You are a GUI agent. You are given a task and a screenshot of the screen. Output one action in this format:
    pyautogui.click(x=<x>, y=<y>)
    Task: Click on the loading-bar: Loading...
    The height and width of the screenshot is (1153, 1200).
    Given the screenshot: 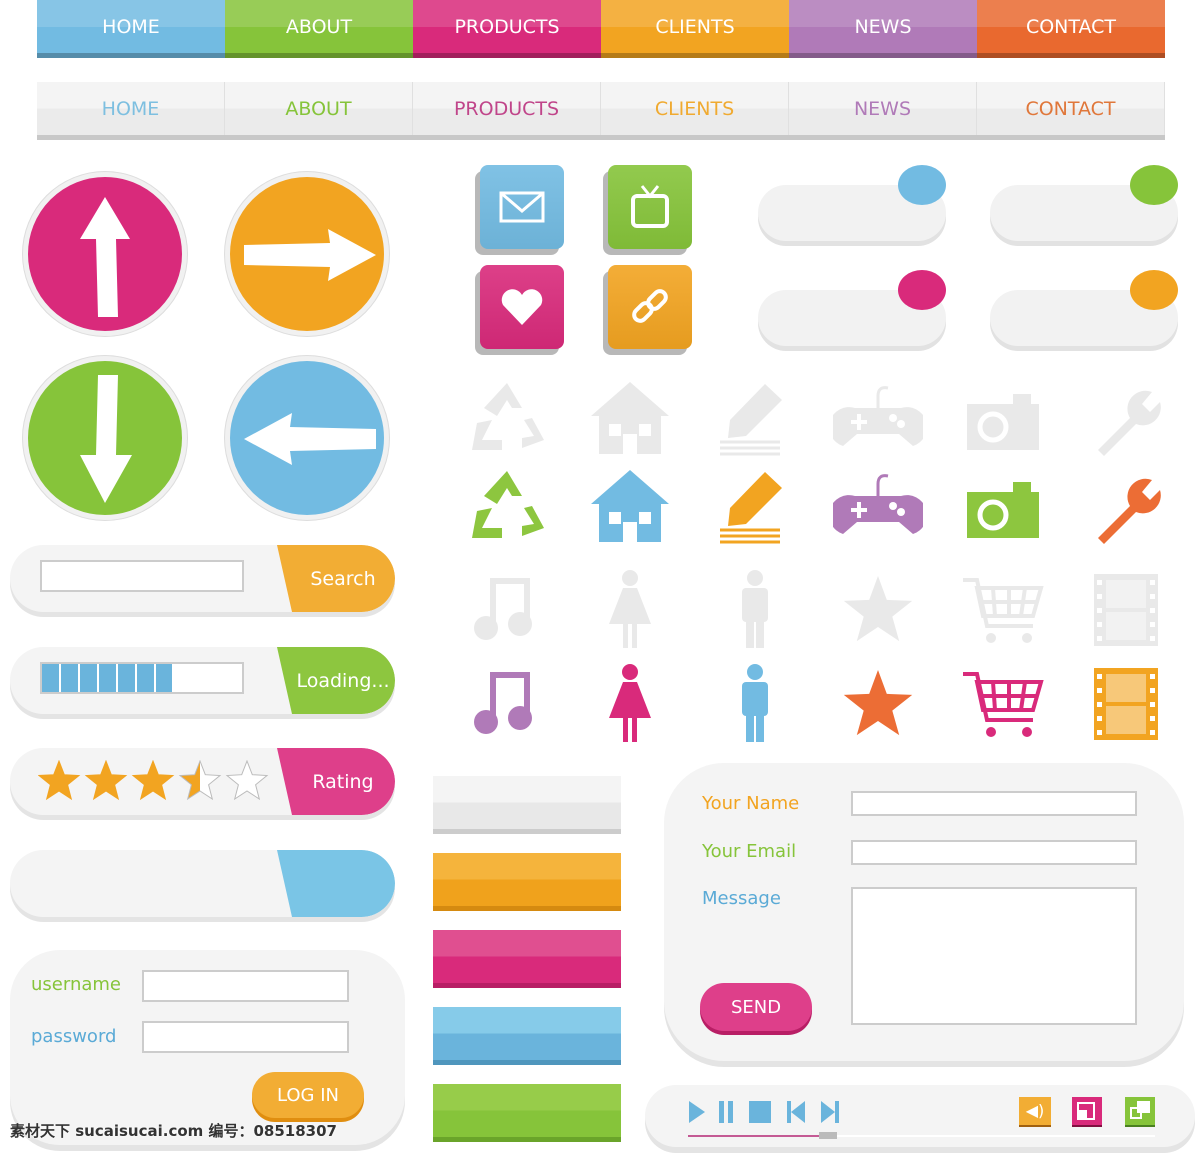 What is the action you would take?
    pyautogui.click(x=202, y=680)
    